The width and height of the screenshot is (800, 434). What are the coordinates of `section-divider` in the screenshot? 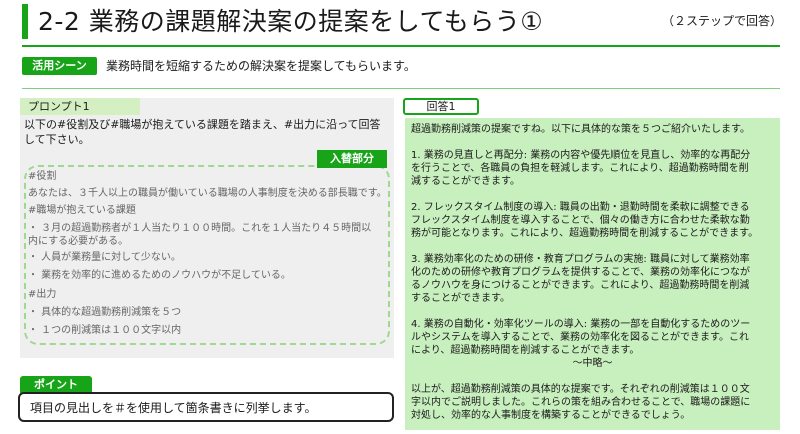 It's located at (401, 88).